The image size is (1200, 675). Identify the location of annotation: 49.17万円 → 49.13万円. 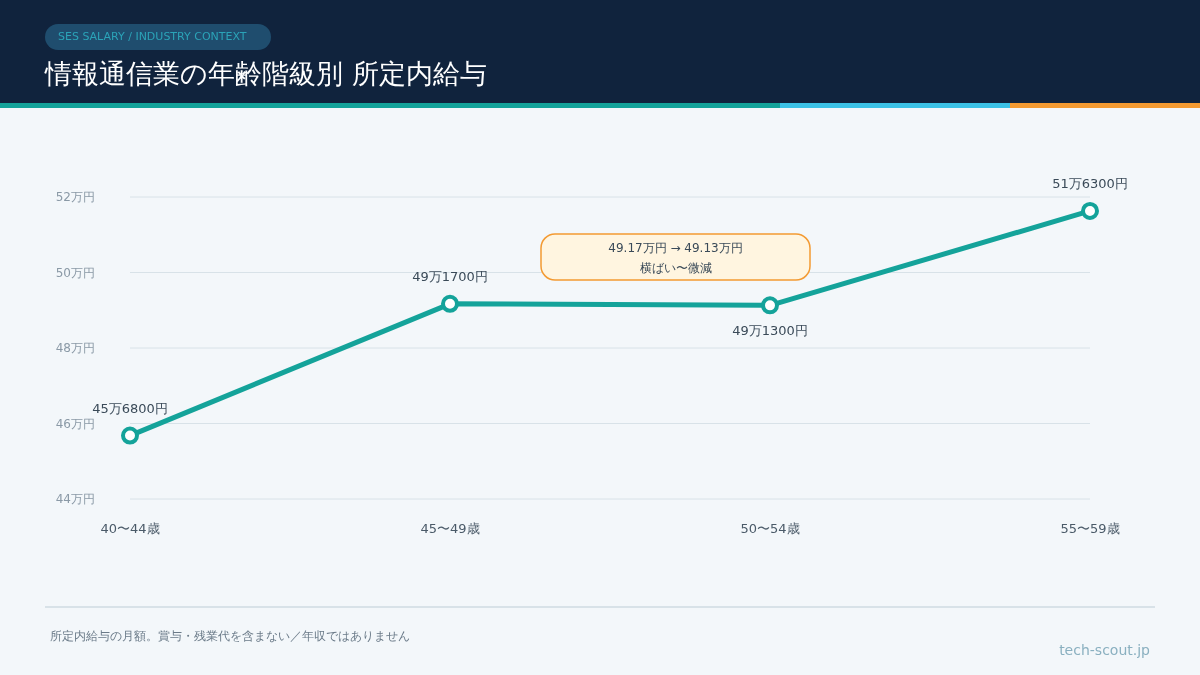
(675, 248).